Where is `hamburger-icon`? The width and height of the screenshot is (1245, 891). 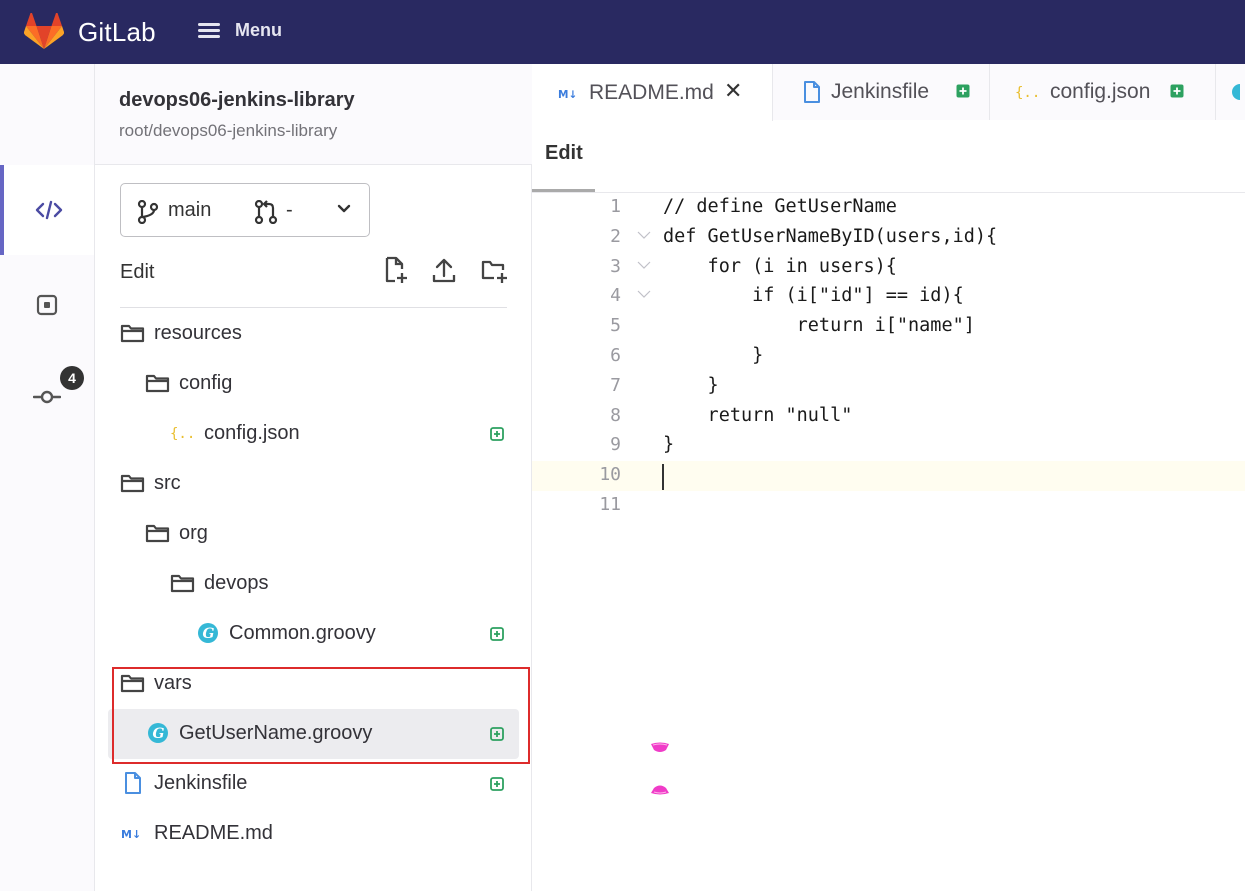 hamburger-icon is located at coordinates (209, 30).